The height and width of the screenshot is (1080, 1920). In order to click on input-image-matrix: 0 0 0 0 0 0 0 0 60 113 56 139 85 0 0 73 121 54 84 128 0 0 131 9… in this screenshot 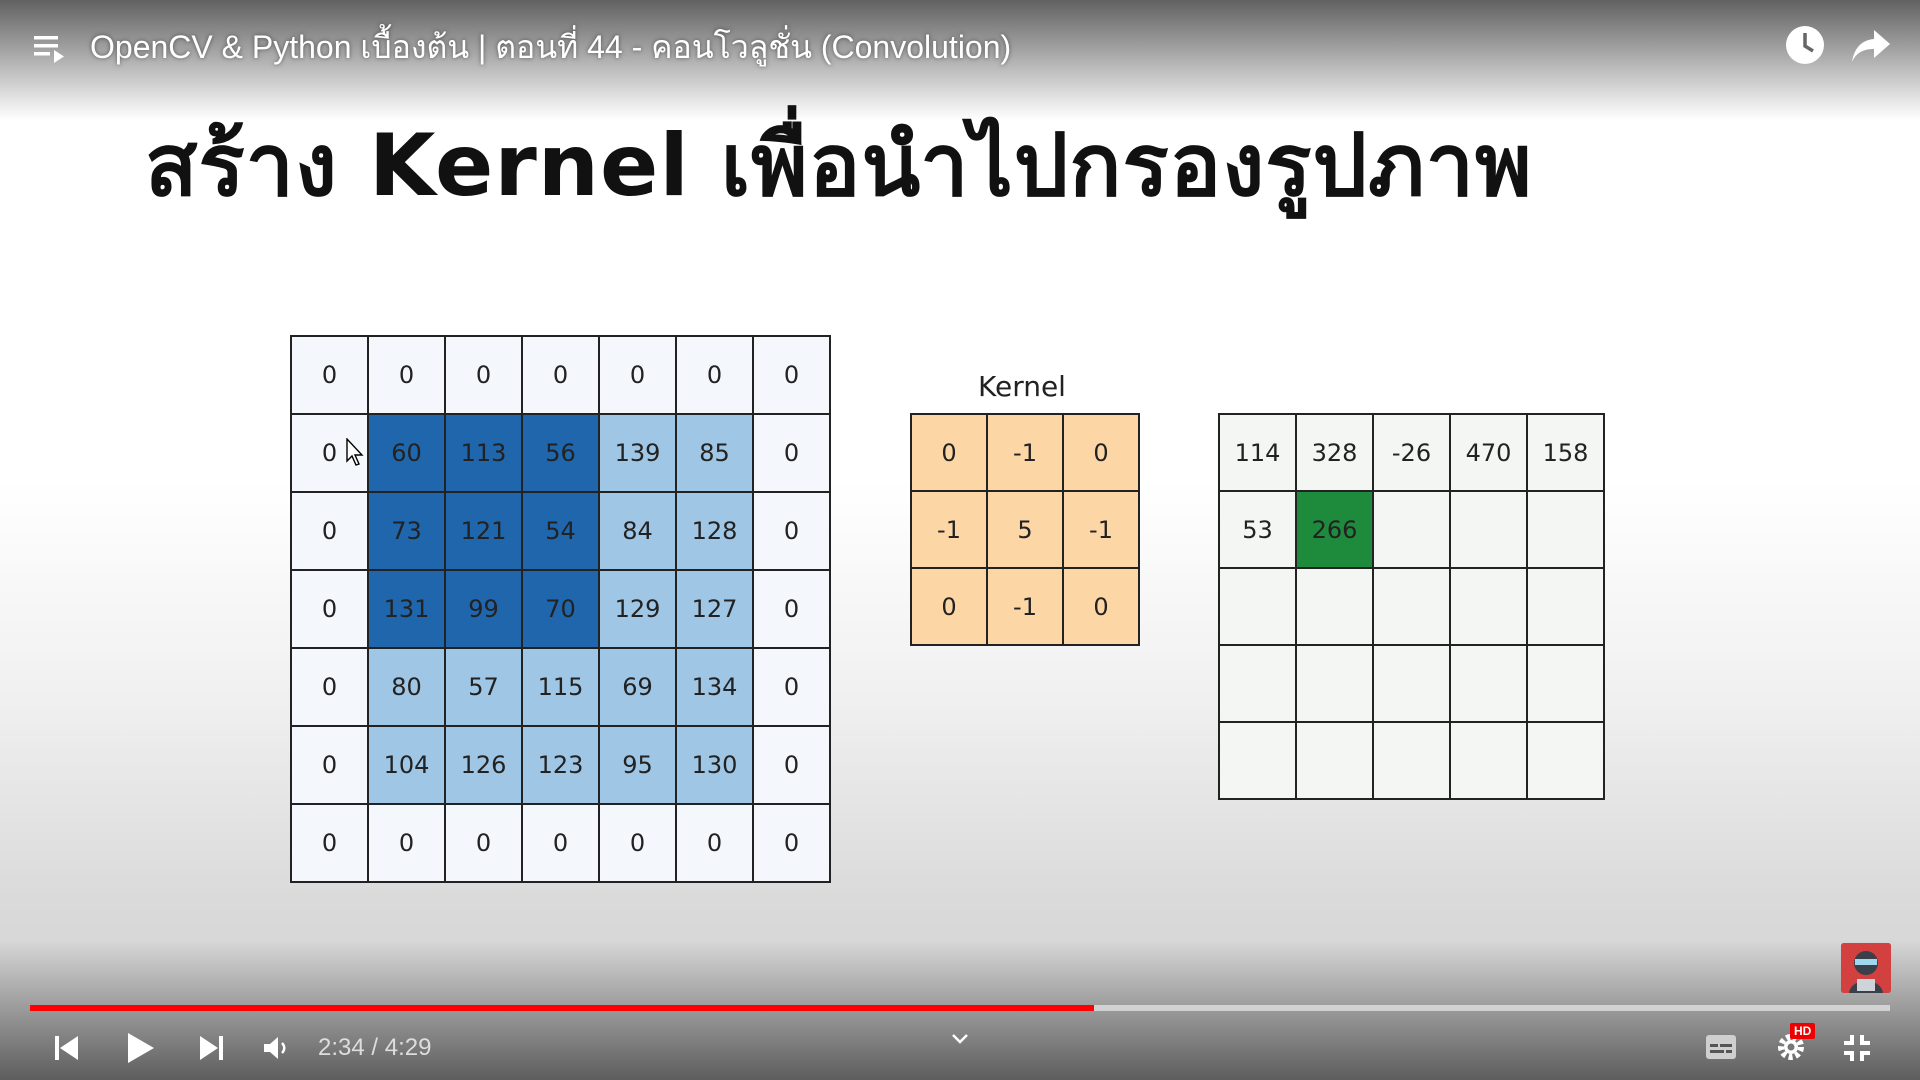, I will do `click(560, 609)`.